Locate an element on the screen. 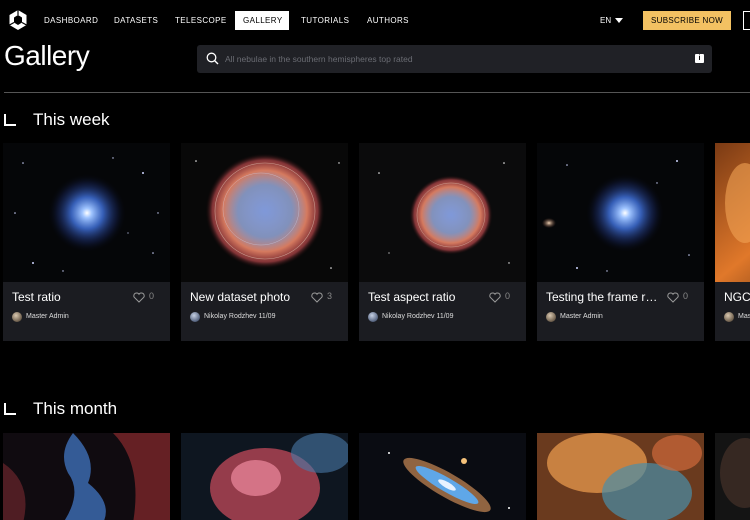 The image size is (750, 520). section-header-this-month: This month is located at coordinates (104, 410).